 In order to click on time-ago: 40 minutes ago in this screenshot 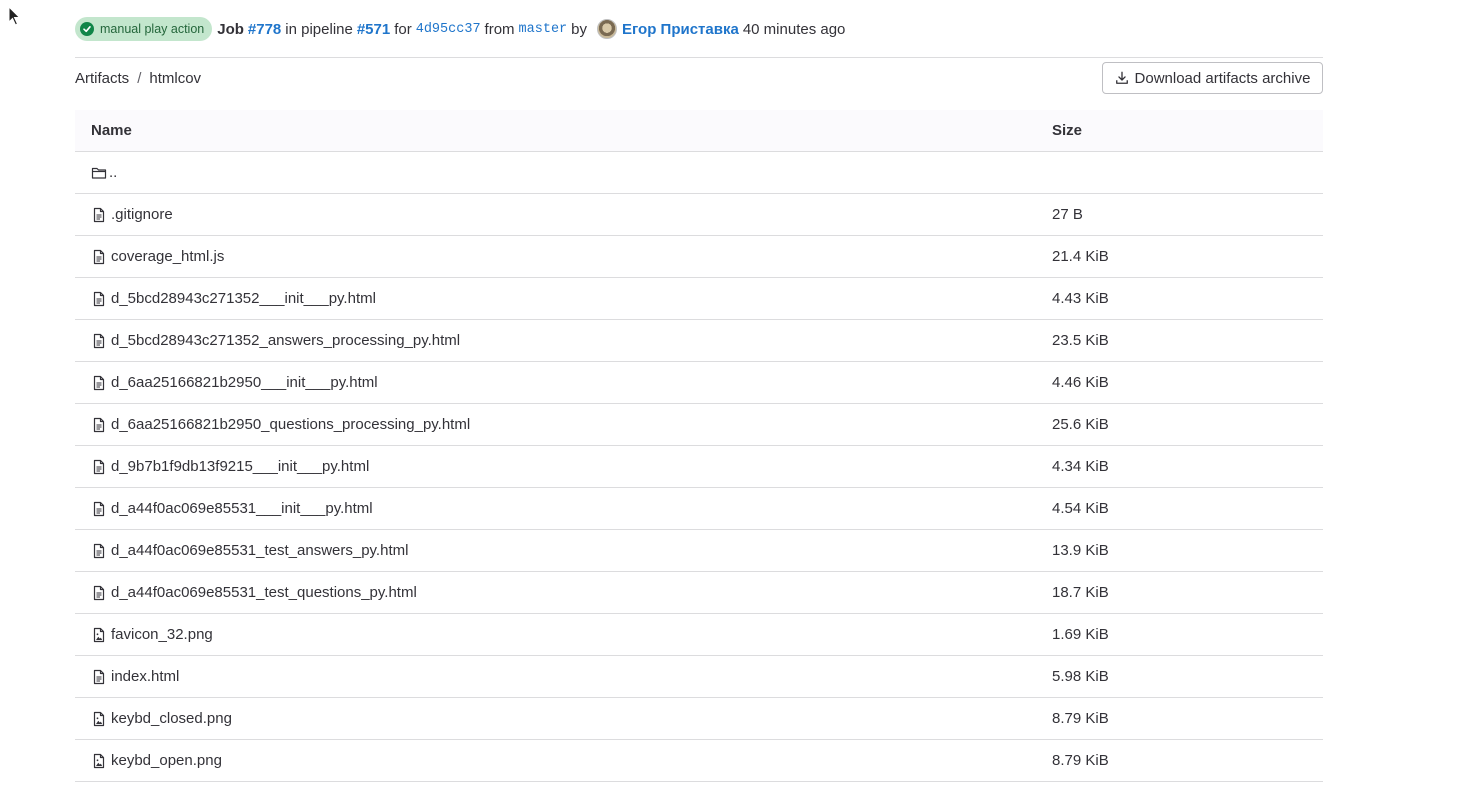, I will do `click(794, 29)`.